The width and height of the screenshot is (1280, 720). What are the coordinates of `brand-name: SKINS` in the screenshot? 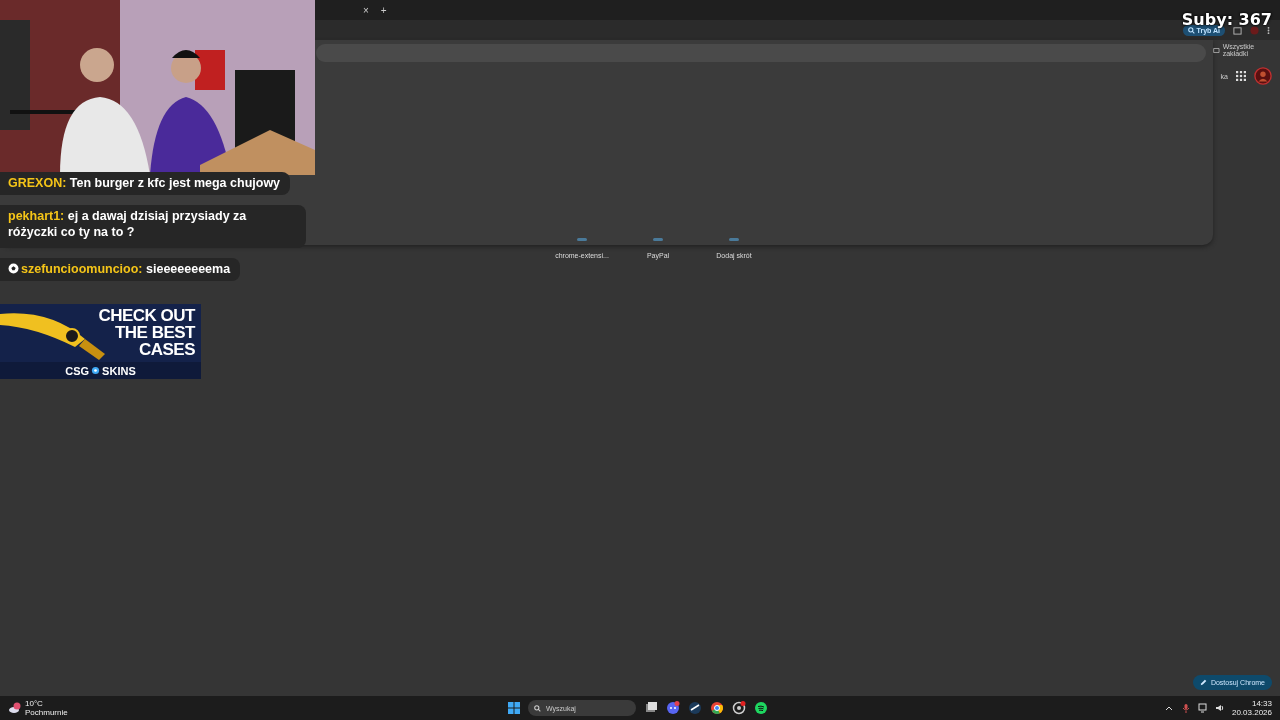 It's located at (119, 370).